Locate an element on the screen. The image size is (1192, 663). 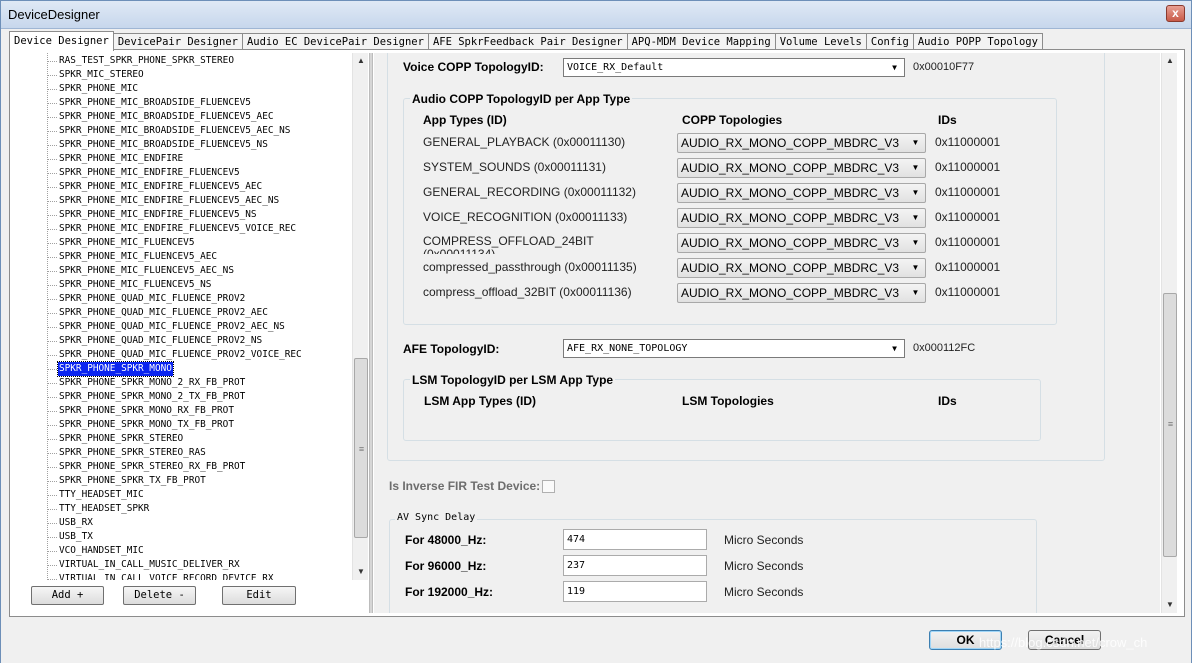
av-sync-96000-input: 237 is located at coordinates (635, 565).